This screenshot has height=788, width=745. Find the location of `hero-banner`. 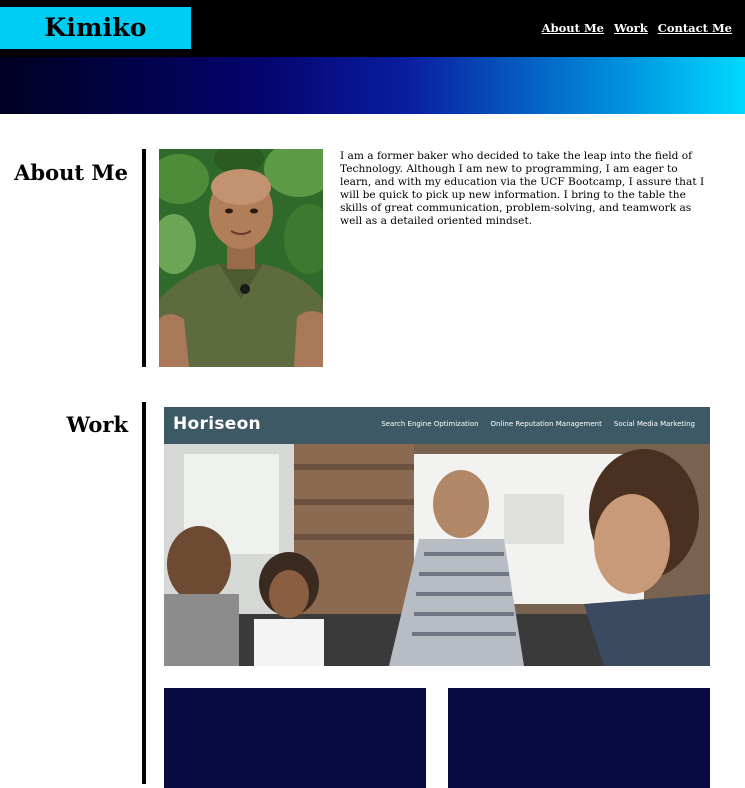

hero-banner is located at coordinates (372, 85).